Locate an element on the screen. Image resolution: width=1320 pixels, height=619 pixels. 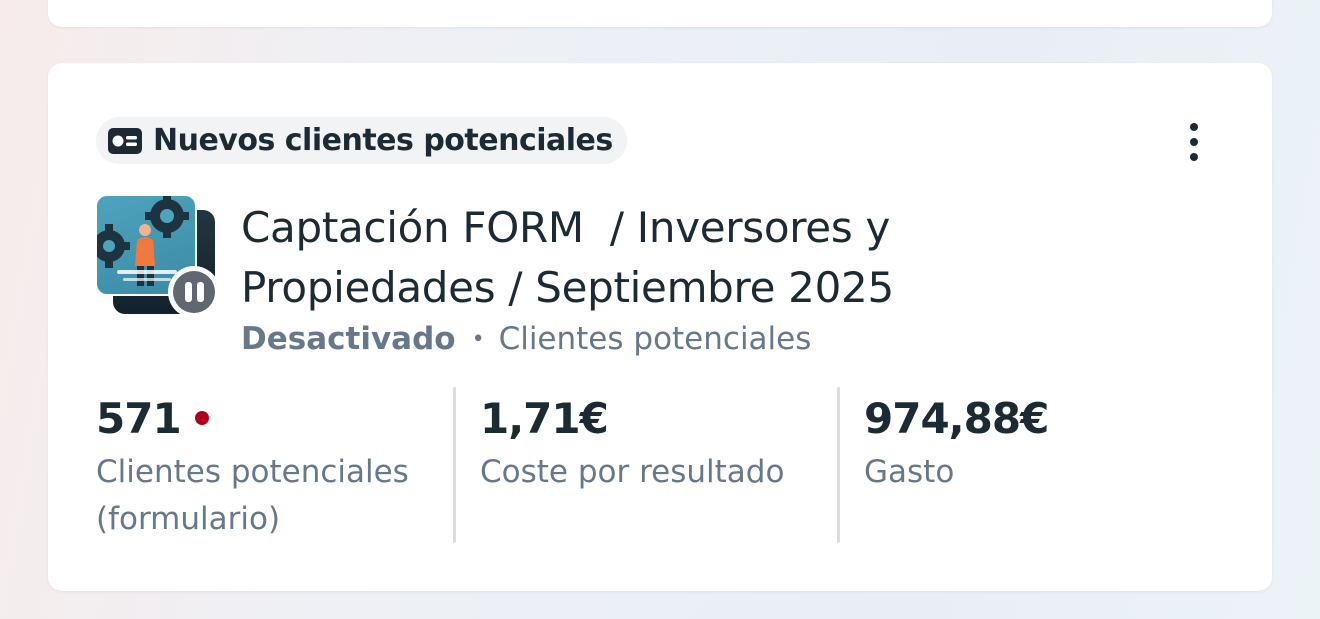
alert-indicator-icon is located at coordinates (201, 418).